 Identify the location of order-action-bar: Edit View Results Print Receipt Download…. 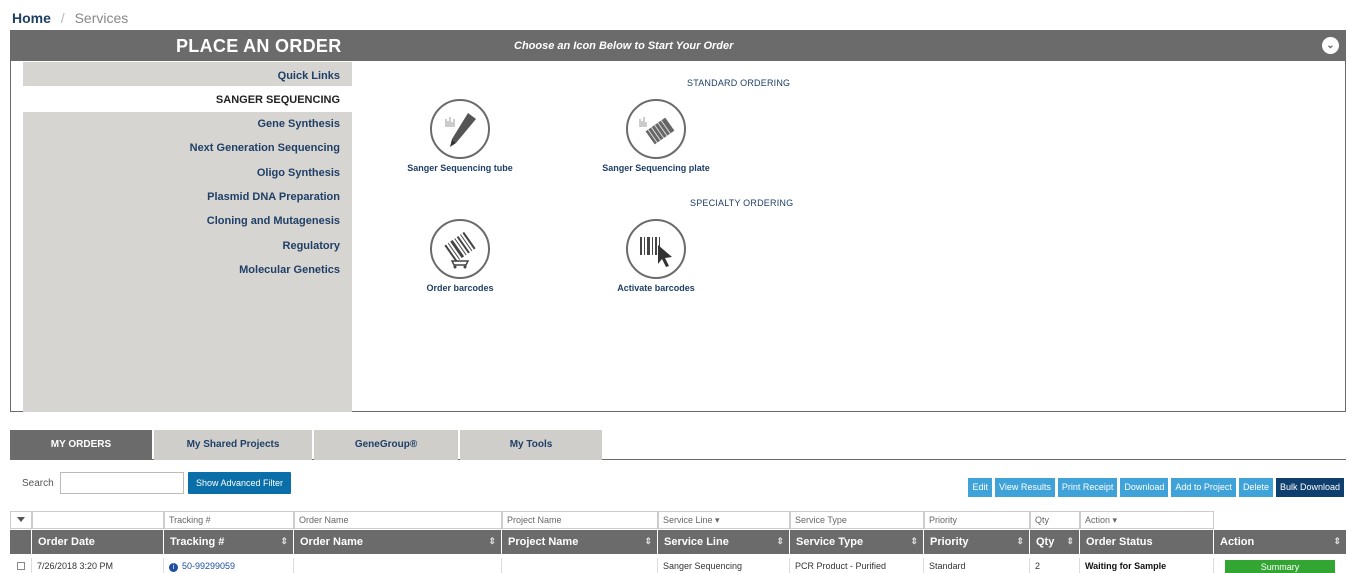
(1156, 487).